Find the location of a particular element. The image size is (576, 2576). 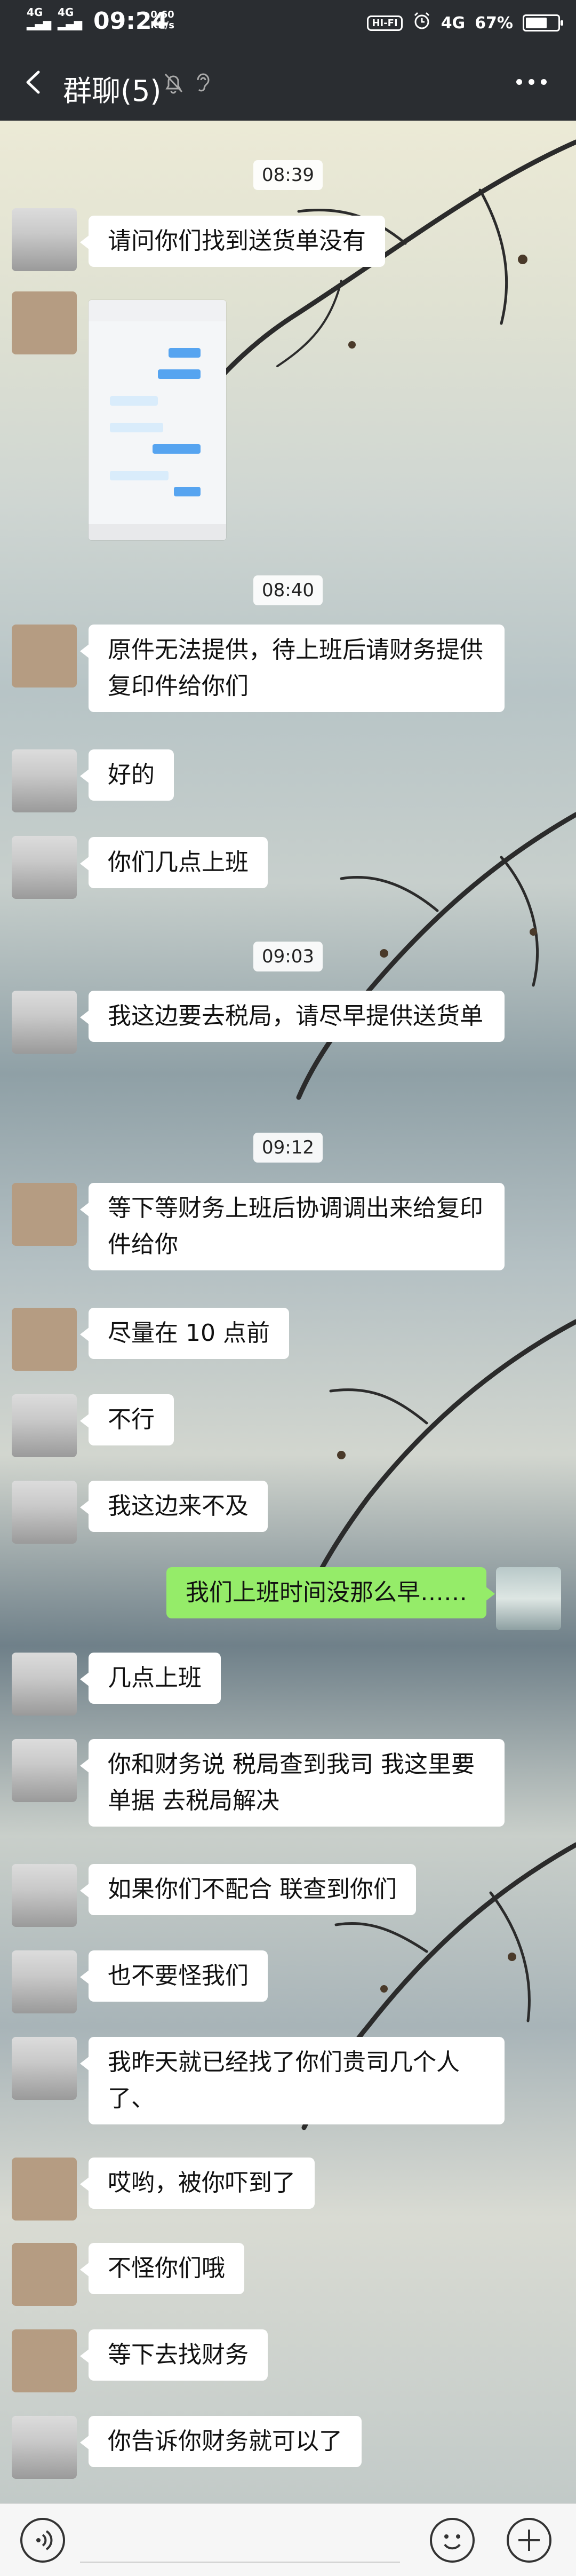

time-divider: 08:39 is located at coordinates (288, 175).